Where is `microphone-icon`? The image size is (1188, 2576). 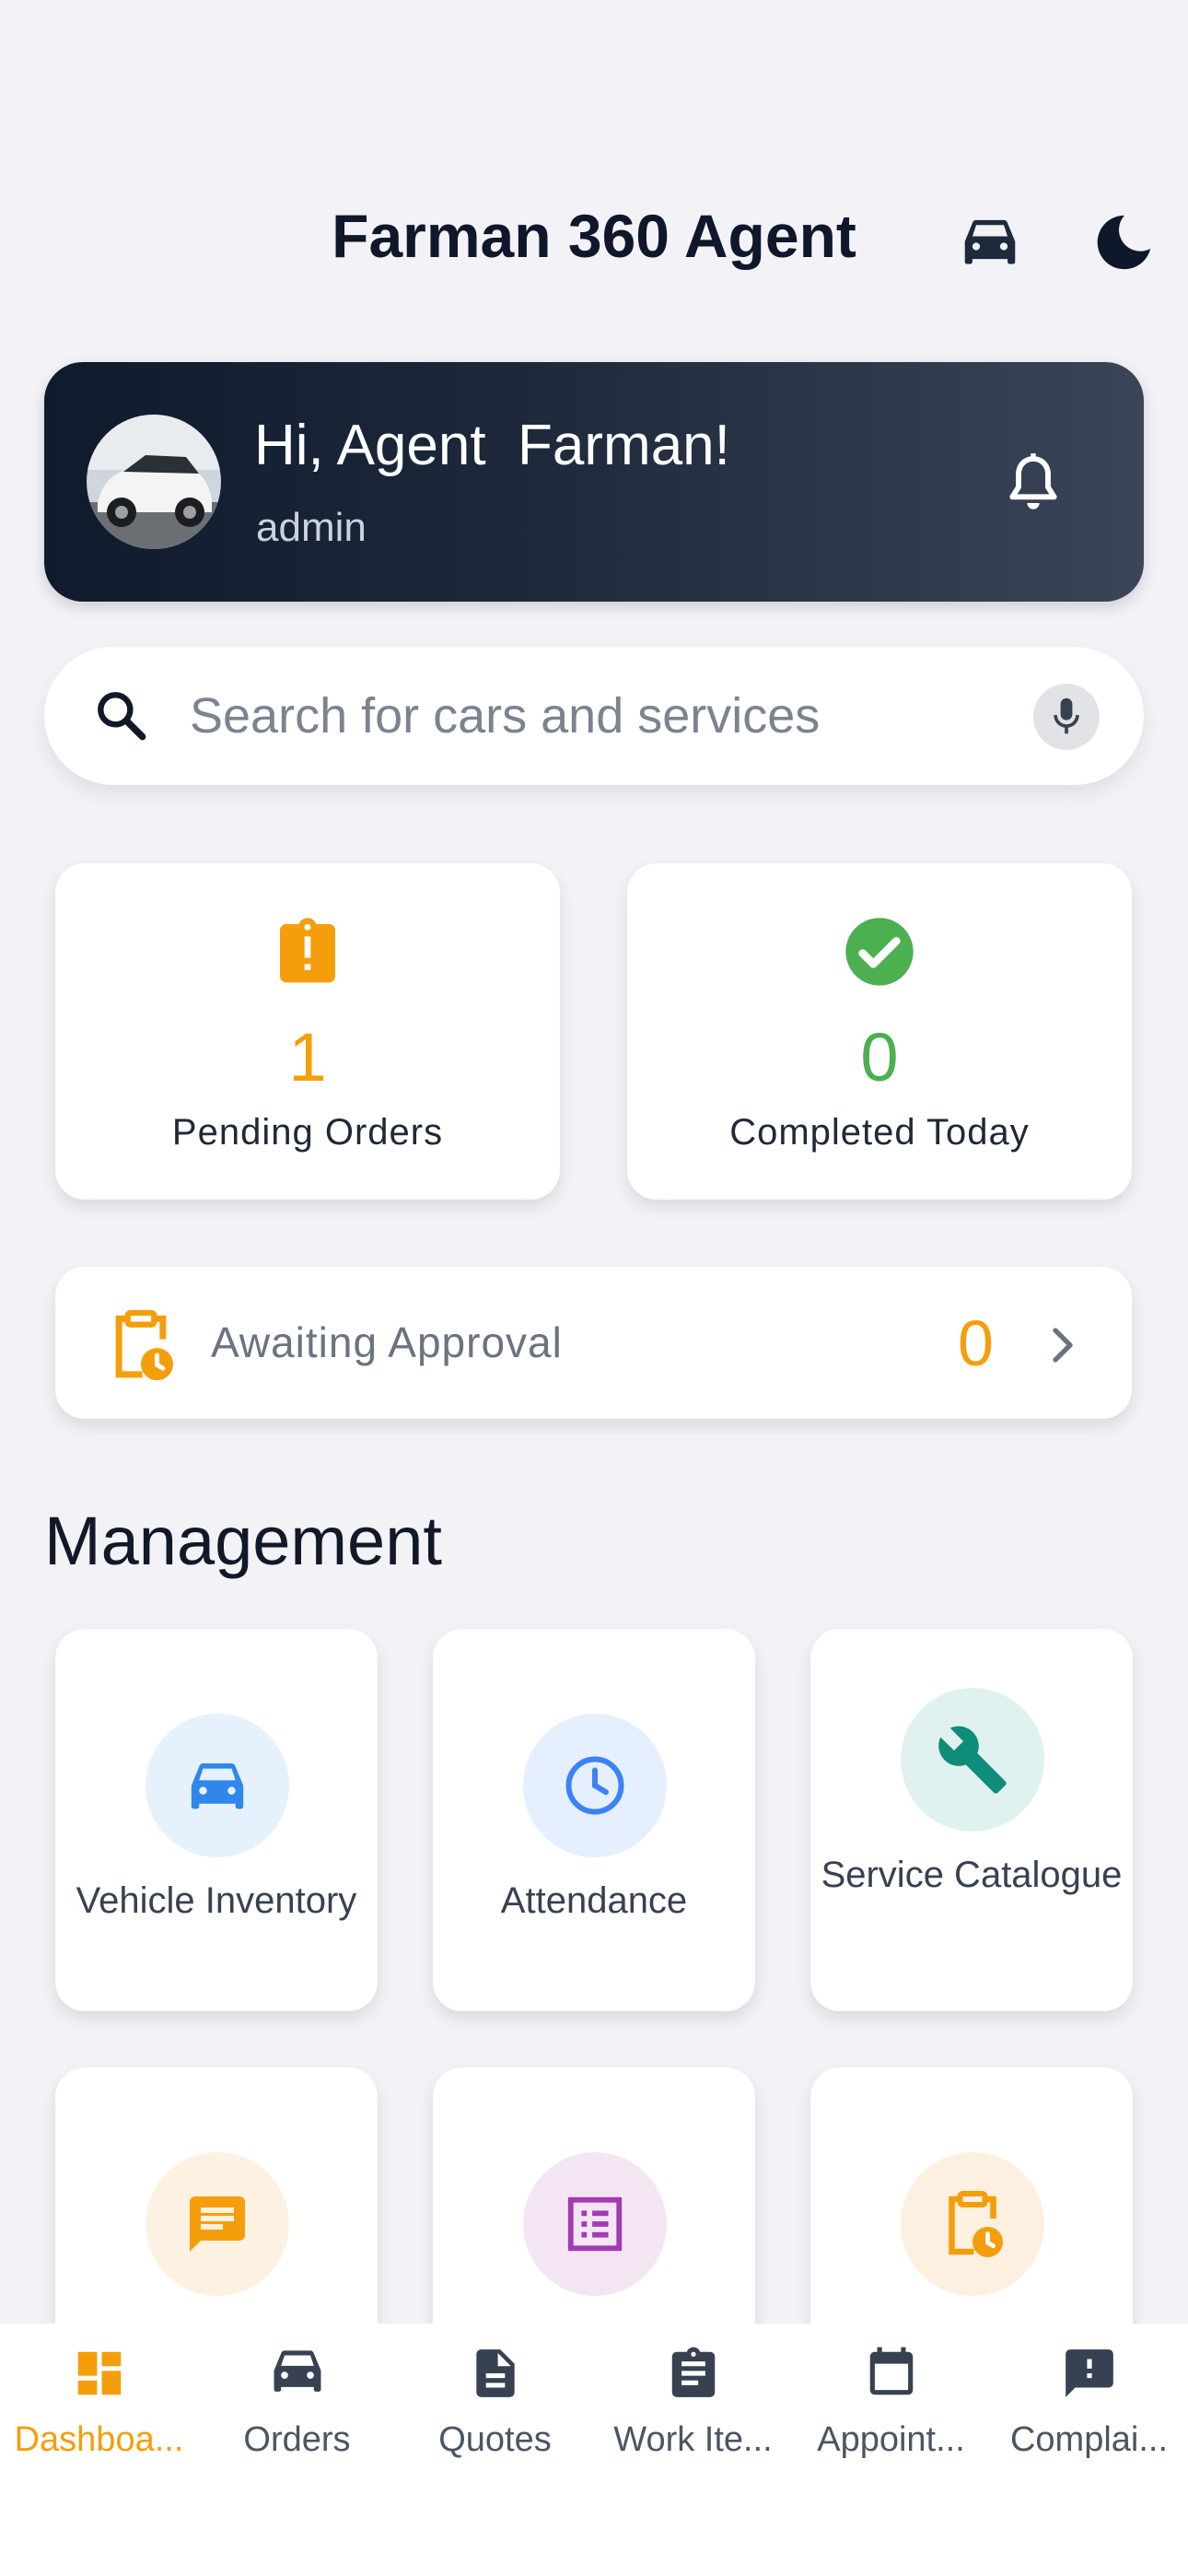 microphone-icon is located at coordinates (1066, 715).